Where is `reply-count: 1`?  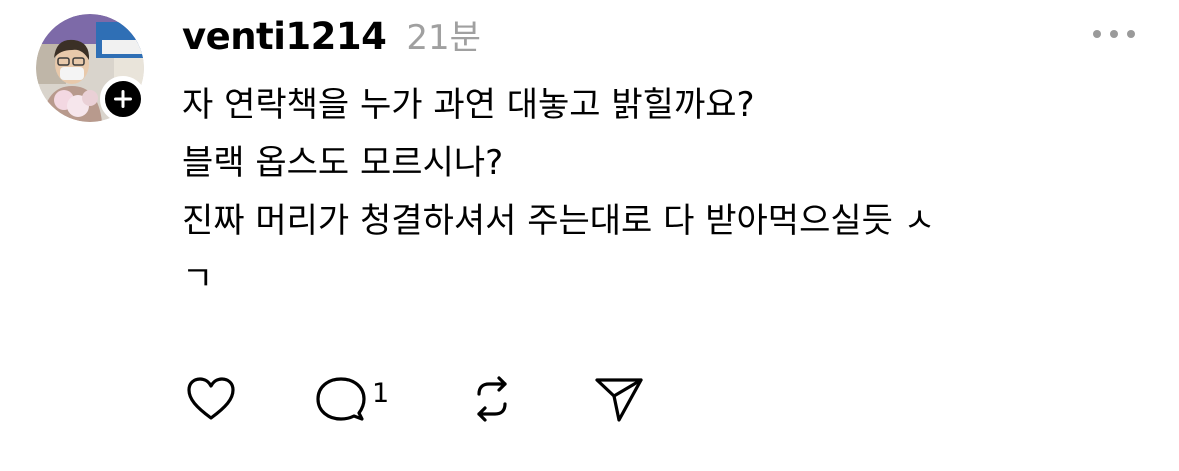
reply-count: 1 is located at coordinates (381, 393).